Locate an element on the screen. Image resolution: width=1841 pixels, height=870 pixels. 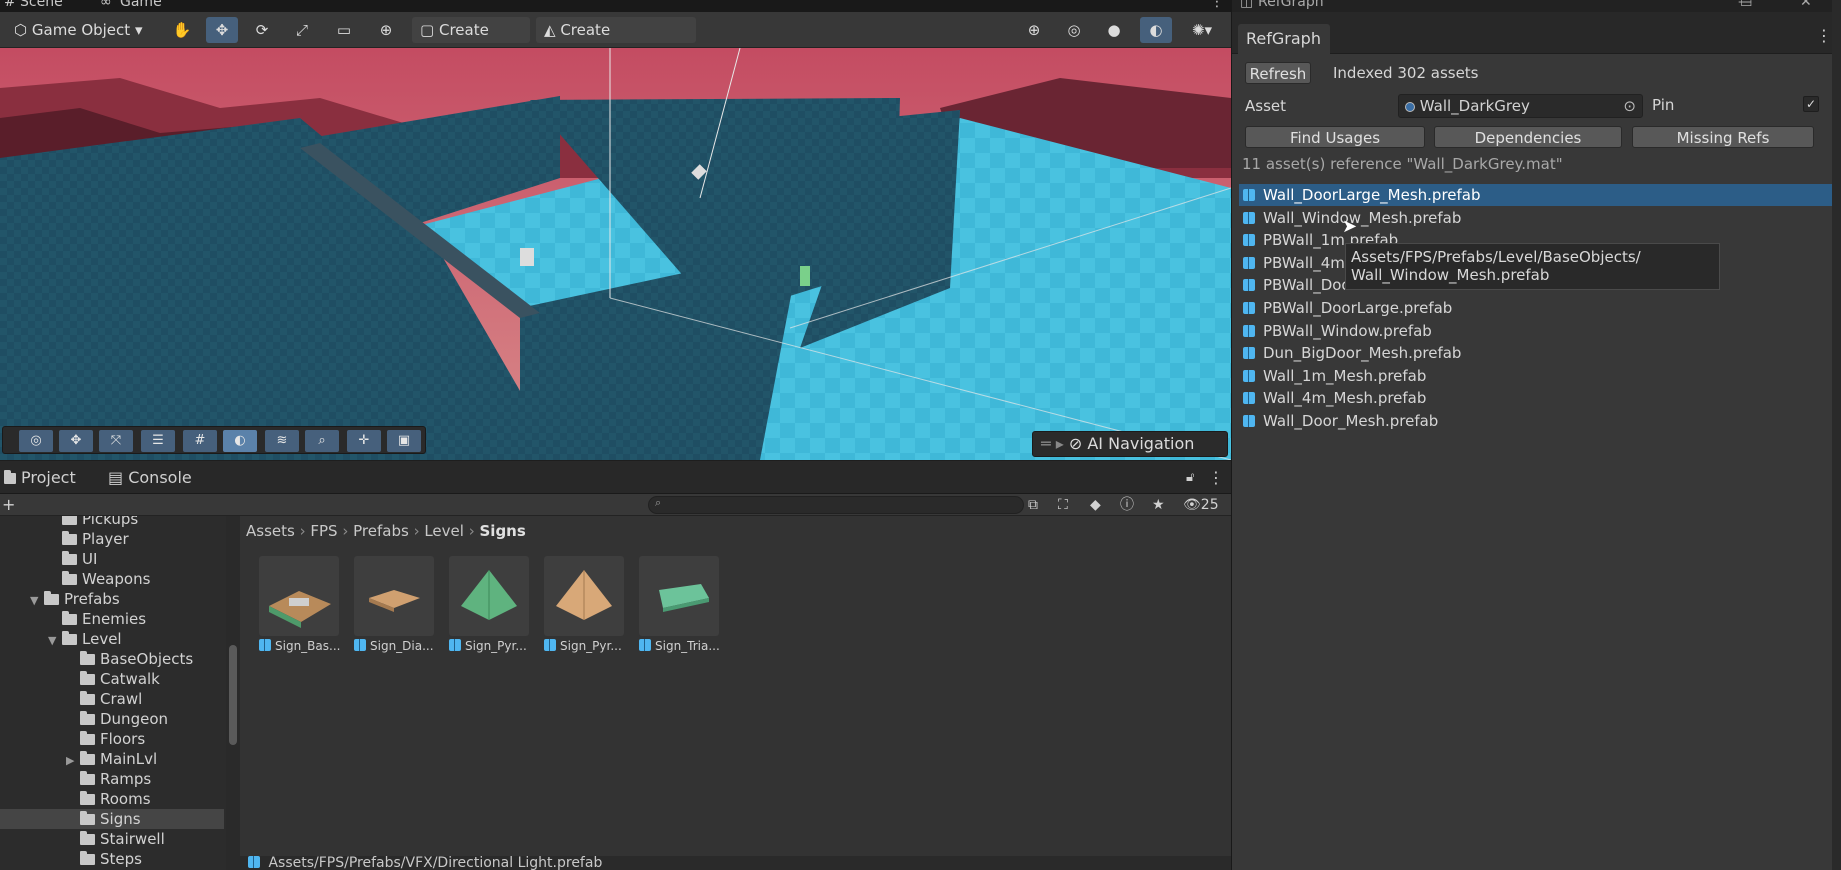
align-icon: ☰ is located at coordinates (158, 441).